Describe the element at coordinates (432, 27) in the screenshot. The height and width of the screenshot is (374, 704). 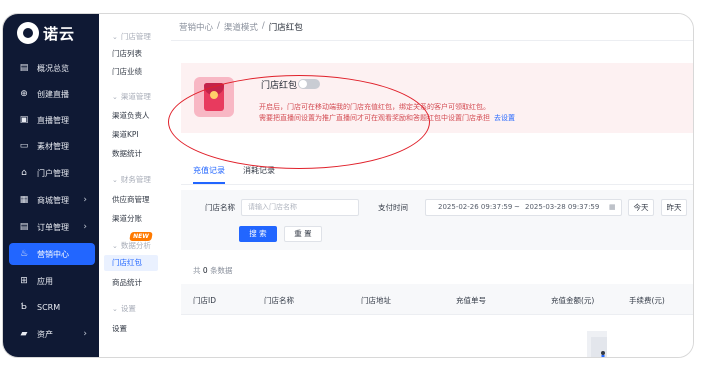
I see `top-bar: 营销中心 / 渠道模式 / 门店红包` at that location.